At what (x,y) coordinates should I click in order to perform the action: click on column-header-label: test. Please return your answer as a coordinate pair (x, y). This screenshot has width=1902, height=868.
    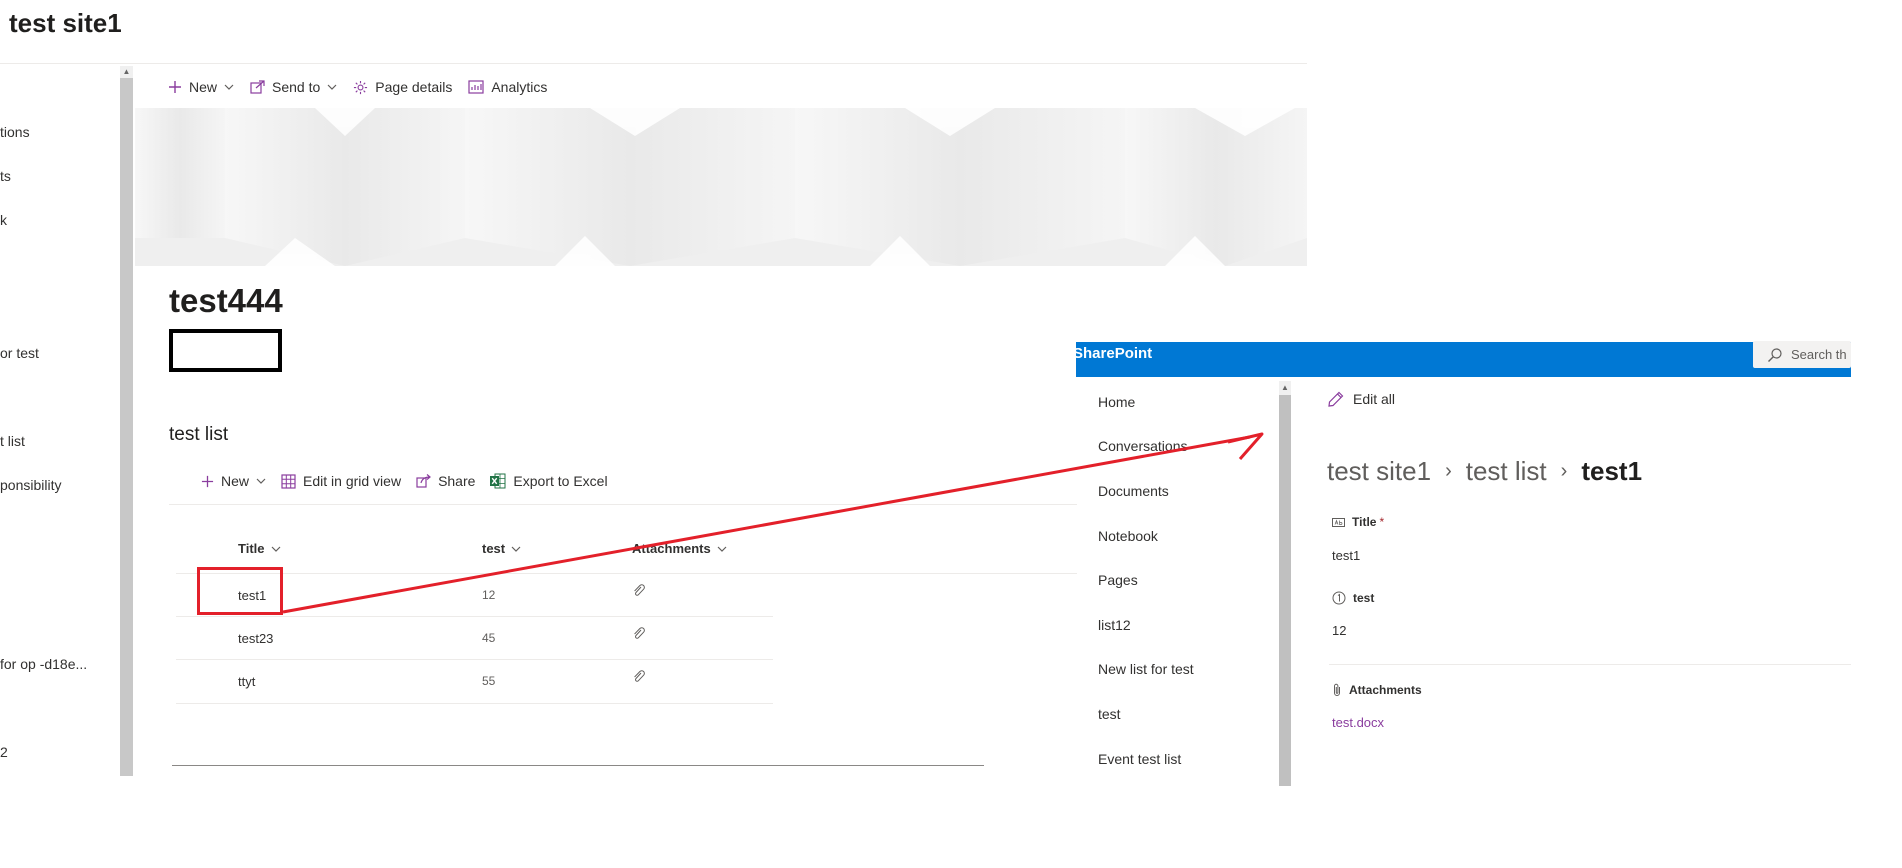
    Looking at the image, I should click on (494, 548).